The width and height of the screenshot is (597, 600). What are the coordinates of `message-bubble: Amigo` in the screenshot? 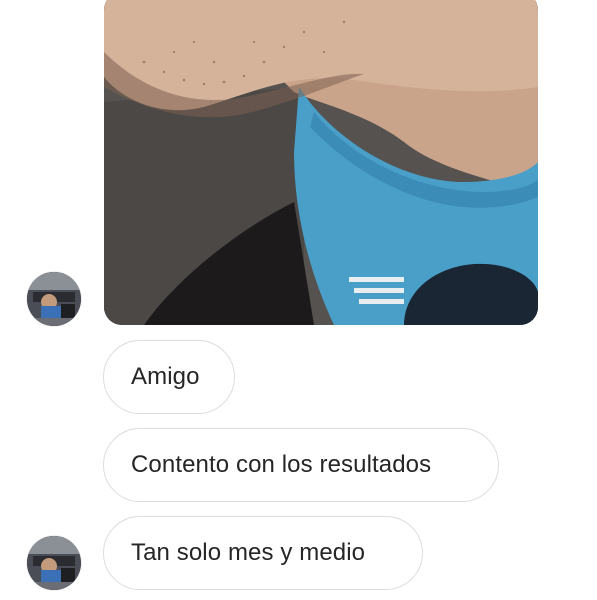 It's located at (169, 377).